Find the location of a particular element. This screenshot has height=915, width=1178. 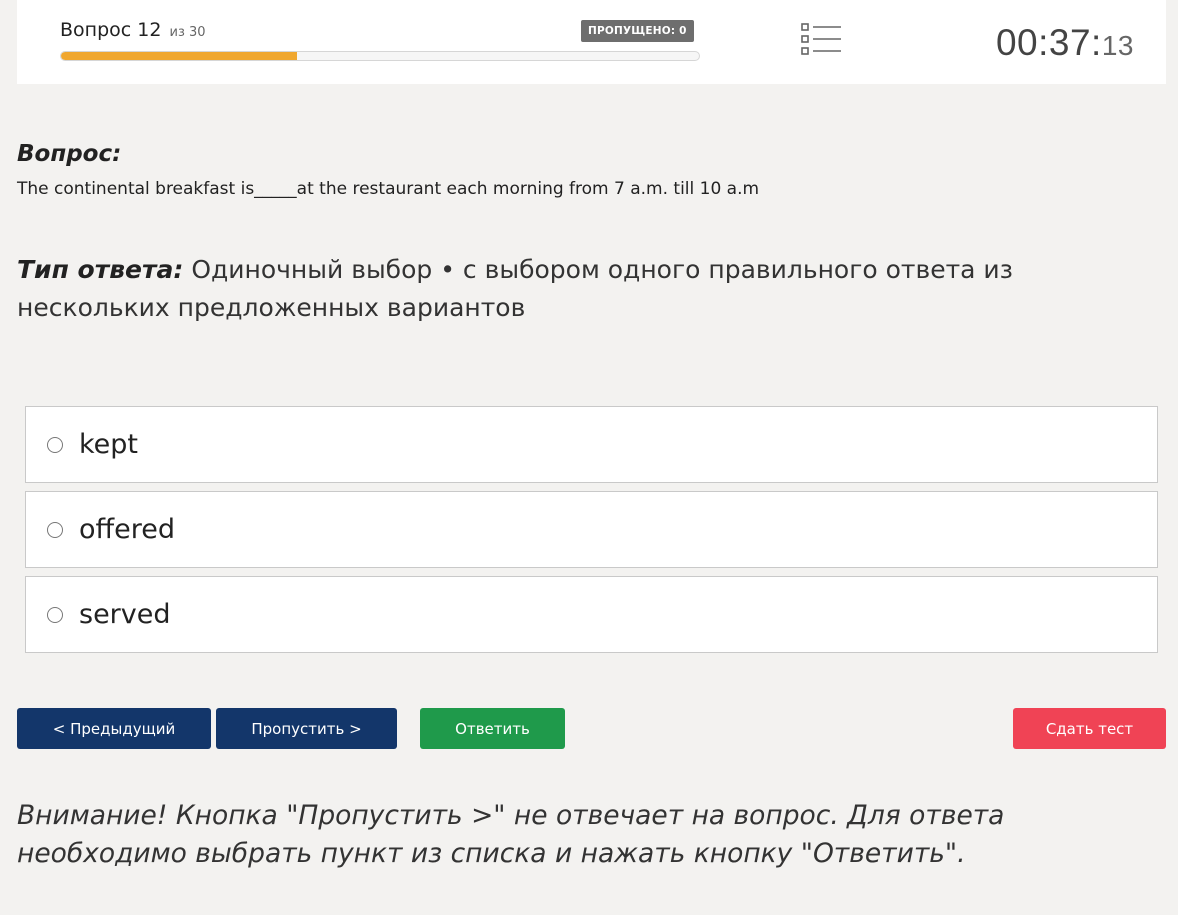

timer: 00:37:13 is located at coordinates (1065, 43).